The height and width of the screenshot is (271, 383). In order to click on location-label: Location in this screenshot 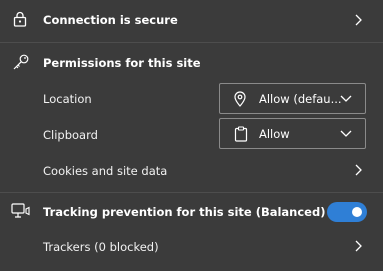, I will do `click(67, 99)`.